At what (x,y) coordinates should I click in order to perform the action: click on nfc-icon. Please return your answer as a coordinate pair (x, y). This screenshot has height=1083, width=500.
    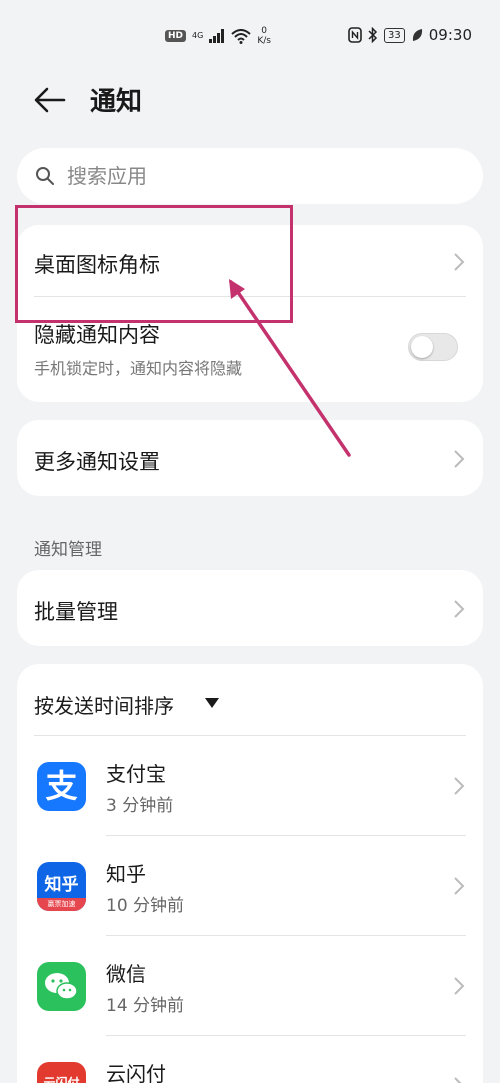
    Looking at the image, I should click on (355, 35).